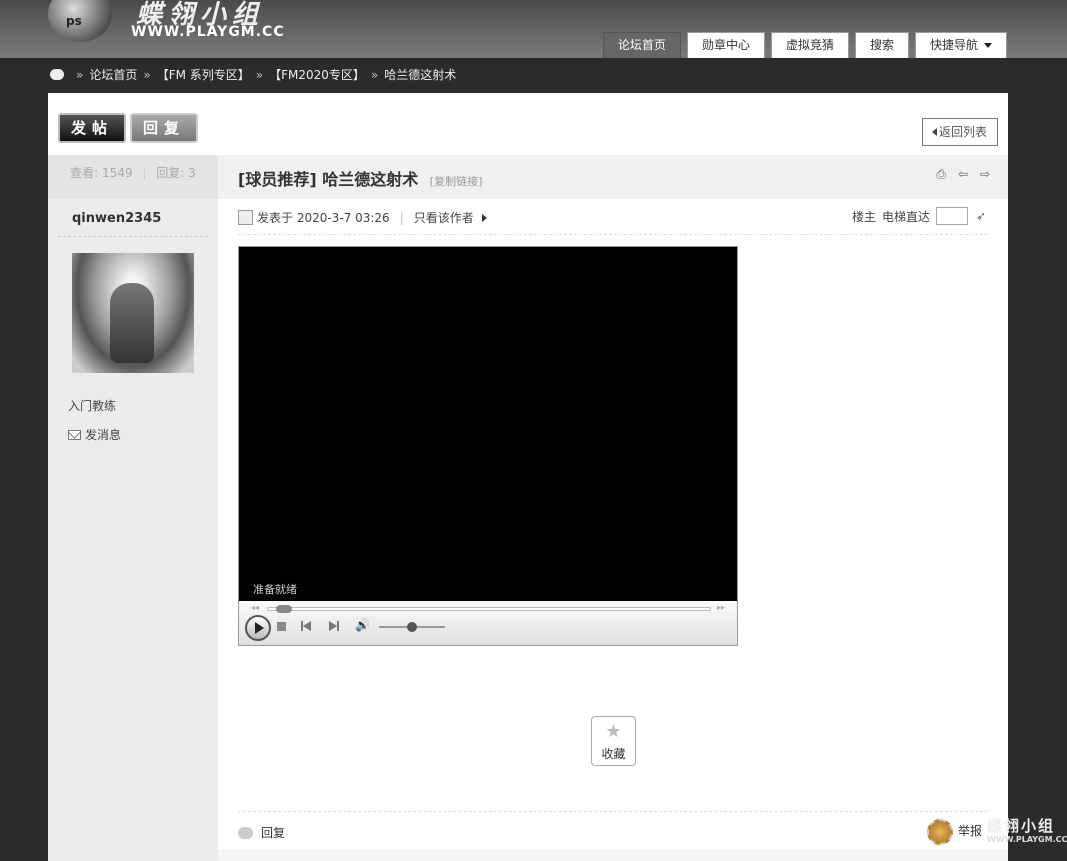 The width and height of the screenshot is (1067, 861). Describe the element at coordinates (613, 754) in the screenshot. I see `favorite-label: 收藏` at that location.